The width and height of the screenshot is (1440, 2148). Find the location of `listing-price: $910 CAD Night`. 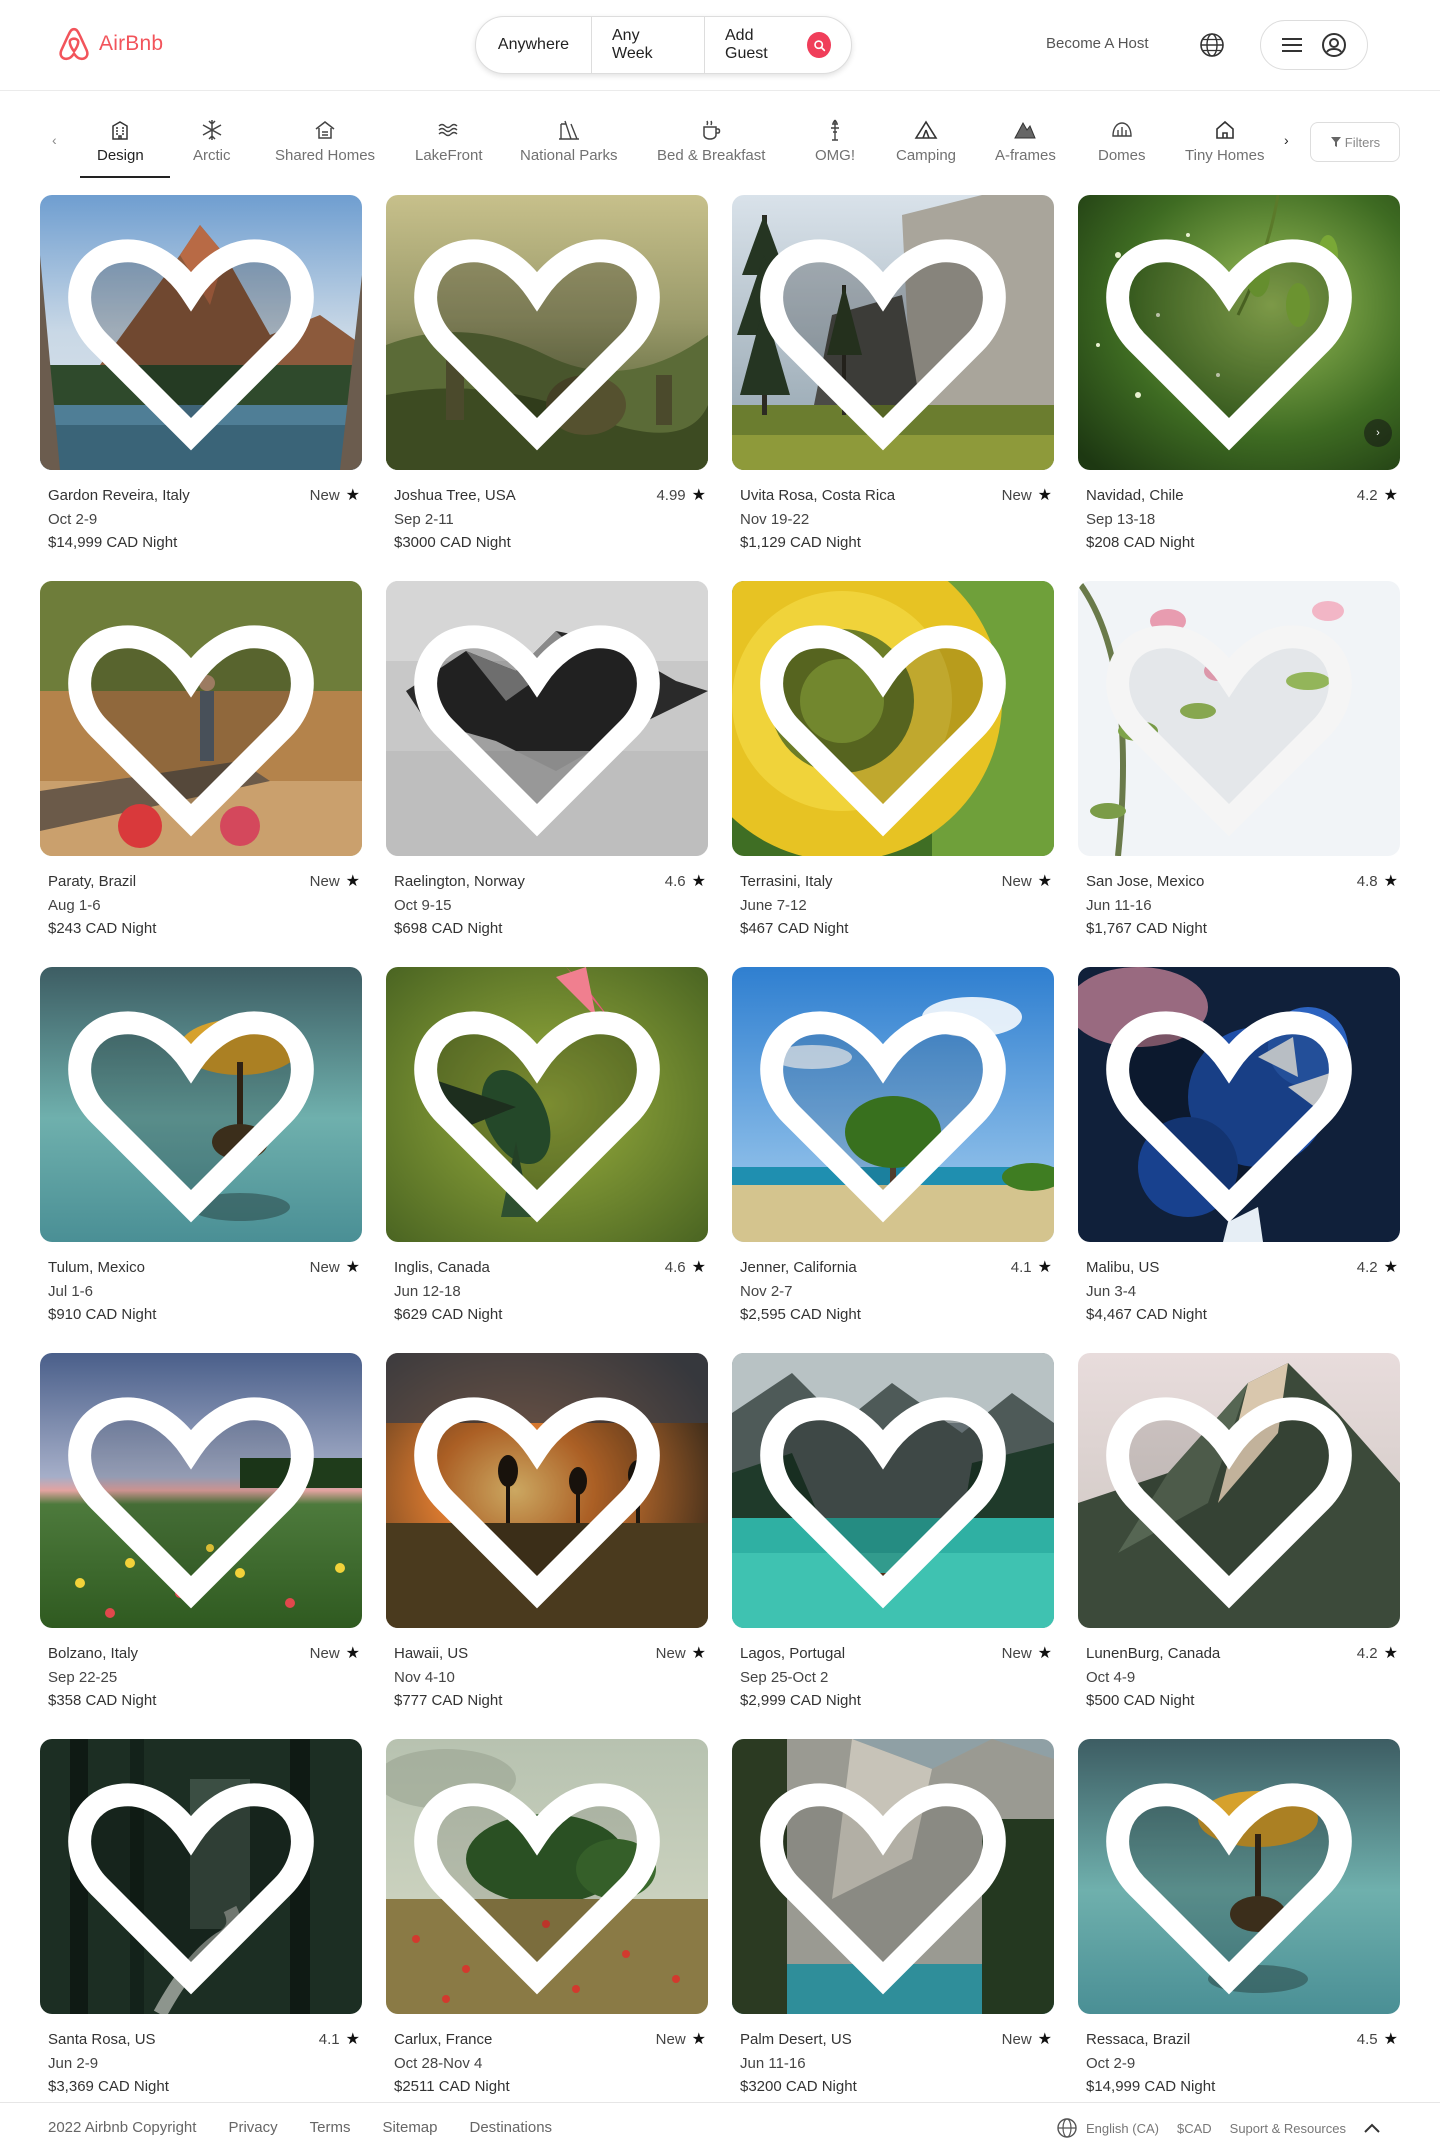

listing-price: $910 CAD Night is located at coordinates (102, 1314).